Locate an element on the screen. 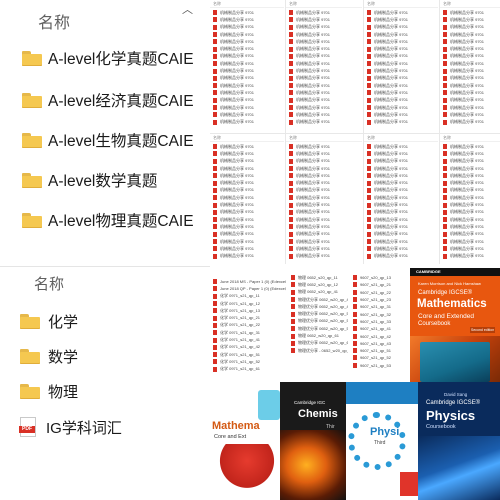 This screenshot has width=500, height=500. list-item: 9607_s21_qp_33 is located at coordinates (380, 321).